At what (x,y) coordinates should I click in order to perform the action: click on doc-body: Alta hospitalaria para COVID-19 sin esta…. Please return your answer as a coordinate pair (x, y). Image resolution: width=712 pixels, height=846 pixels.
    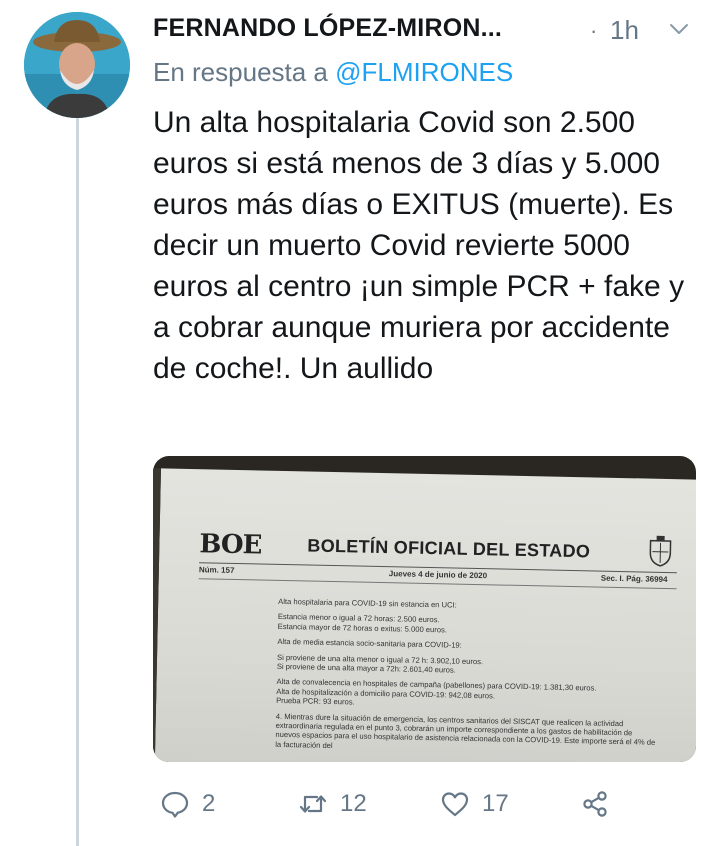
    Looking at the image, I should click on (466, 679).